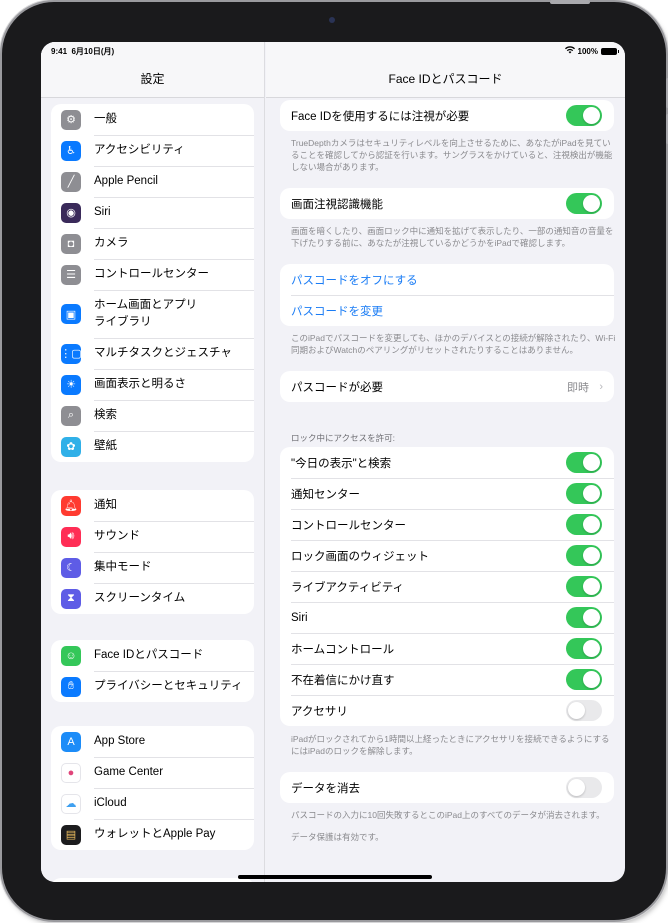 Image resolution: width=668 pixels, height=923 pixels. I want to click on erase-data-row: データを消去, so click(447, 787).